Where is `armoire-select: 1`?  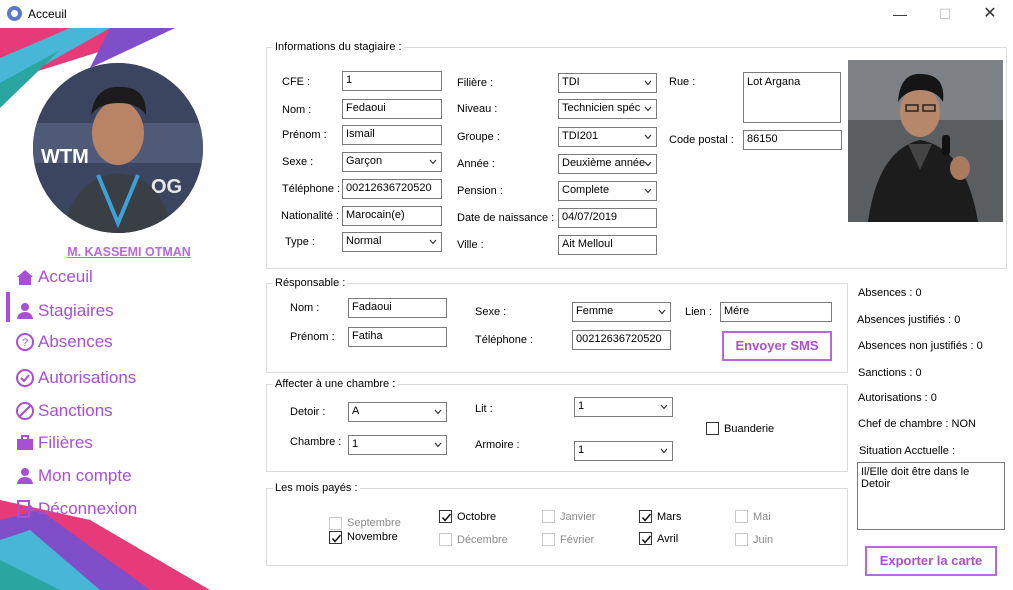
armoire-select: 1 is located at coordinates (623, 451).